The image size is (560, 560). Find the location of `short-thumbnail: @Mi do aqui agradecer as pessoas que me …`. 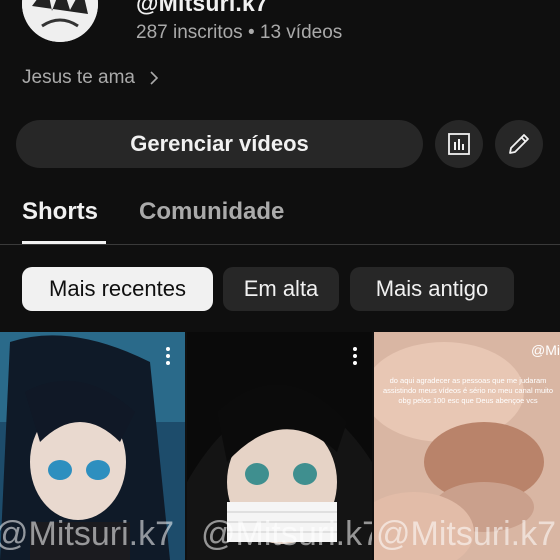

short-thumbnail: @Mi do aqui agradecer as pessoas que me … is located at coordinates (467, 446).